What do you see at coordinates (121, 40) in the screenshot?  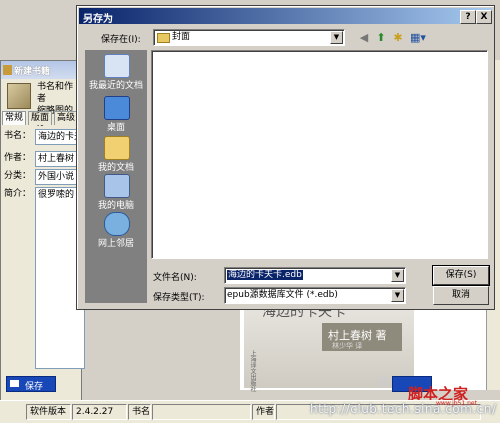 I see `look-in-label: 保存在(I):` at bounding box center [121, 40].